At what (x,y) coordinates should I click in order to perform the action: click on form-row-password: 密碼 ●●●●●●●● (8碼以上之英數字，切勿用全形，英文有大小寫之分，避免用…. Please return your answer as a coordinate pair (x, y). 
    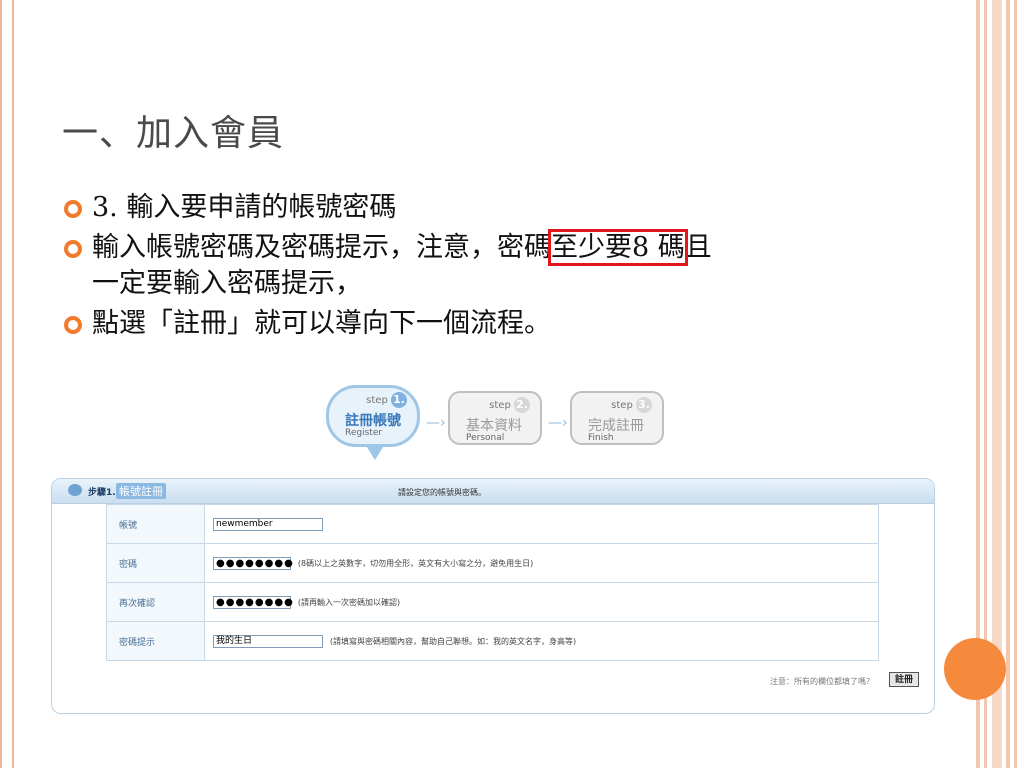
    Looking at the image, I should click on (492, 563).